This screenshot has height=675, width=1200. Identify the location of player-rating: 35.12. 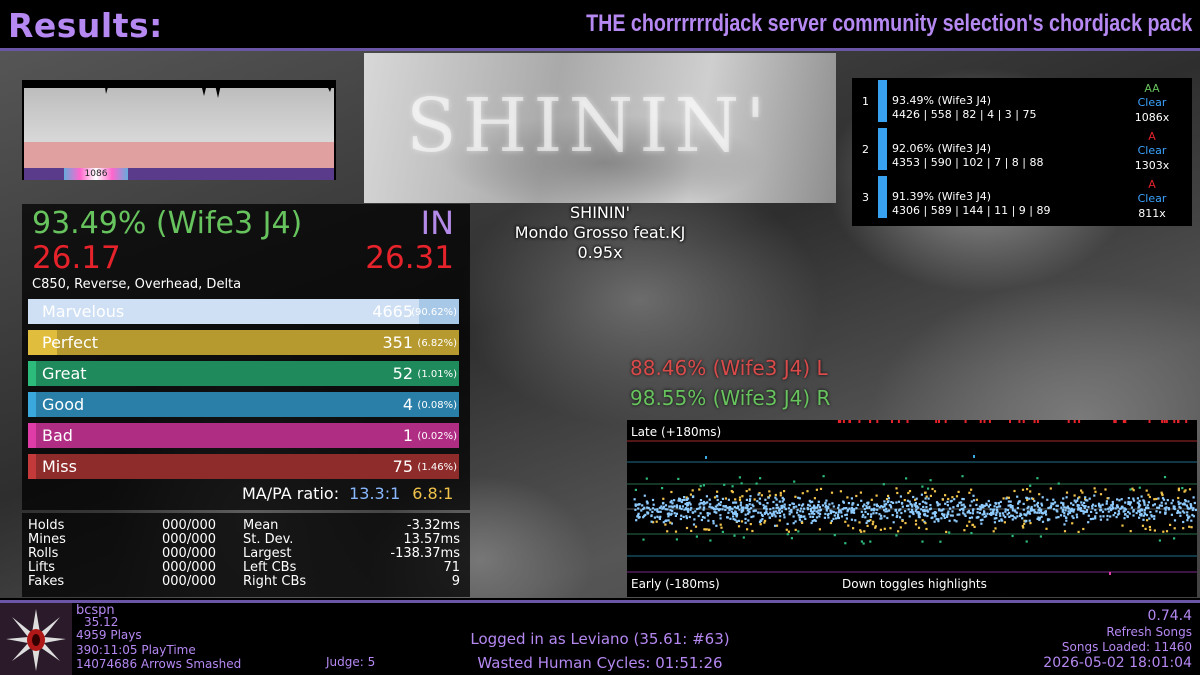
(101, 622).